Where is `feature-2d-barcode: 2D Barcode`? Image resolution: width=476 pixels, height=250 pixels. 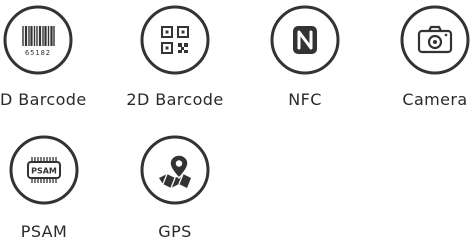 feature-2d-barcode: 2D Barcode is located at coordinates (177, 60).